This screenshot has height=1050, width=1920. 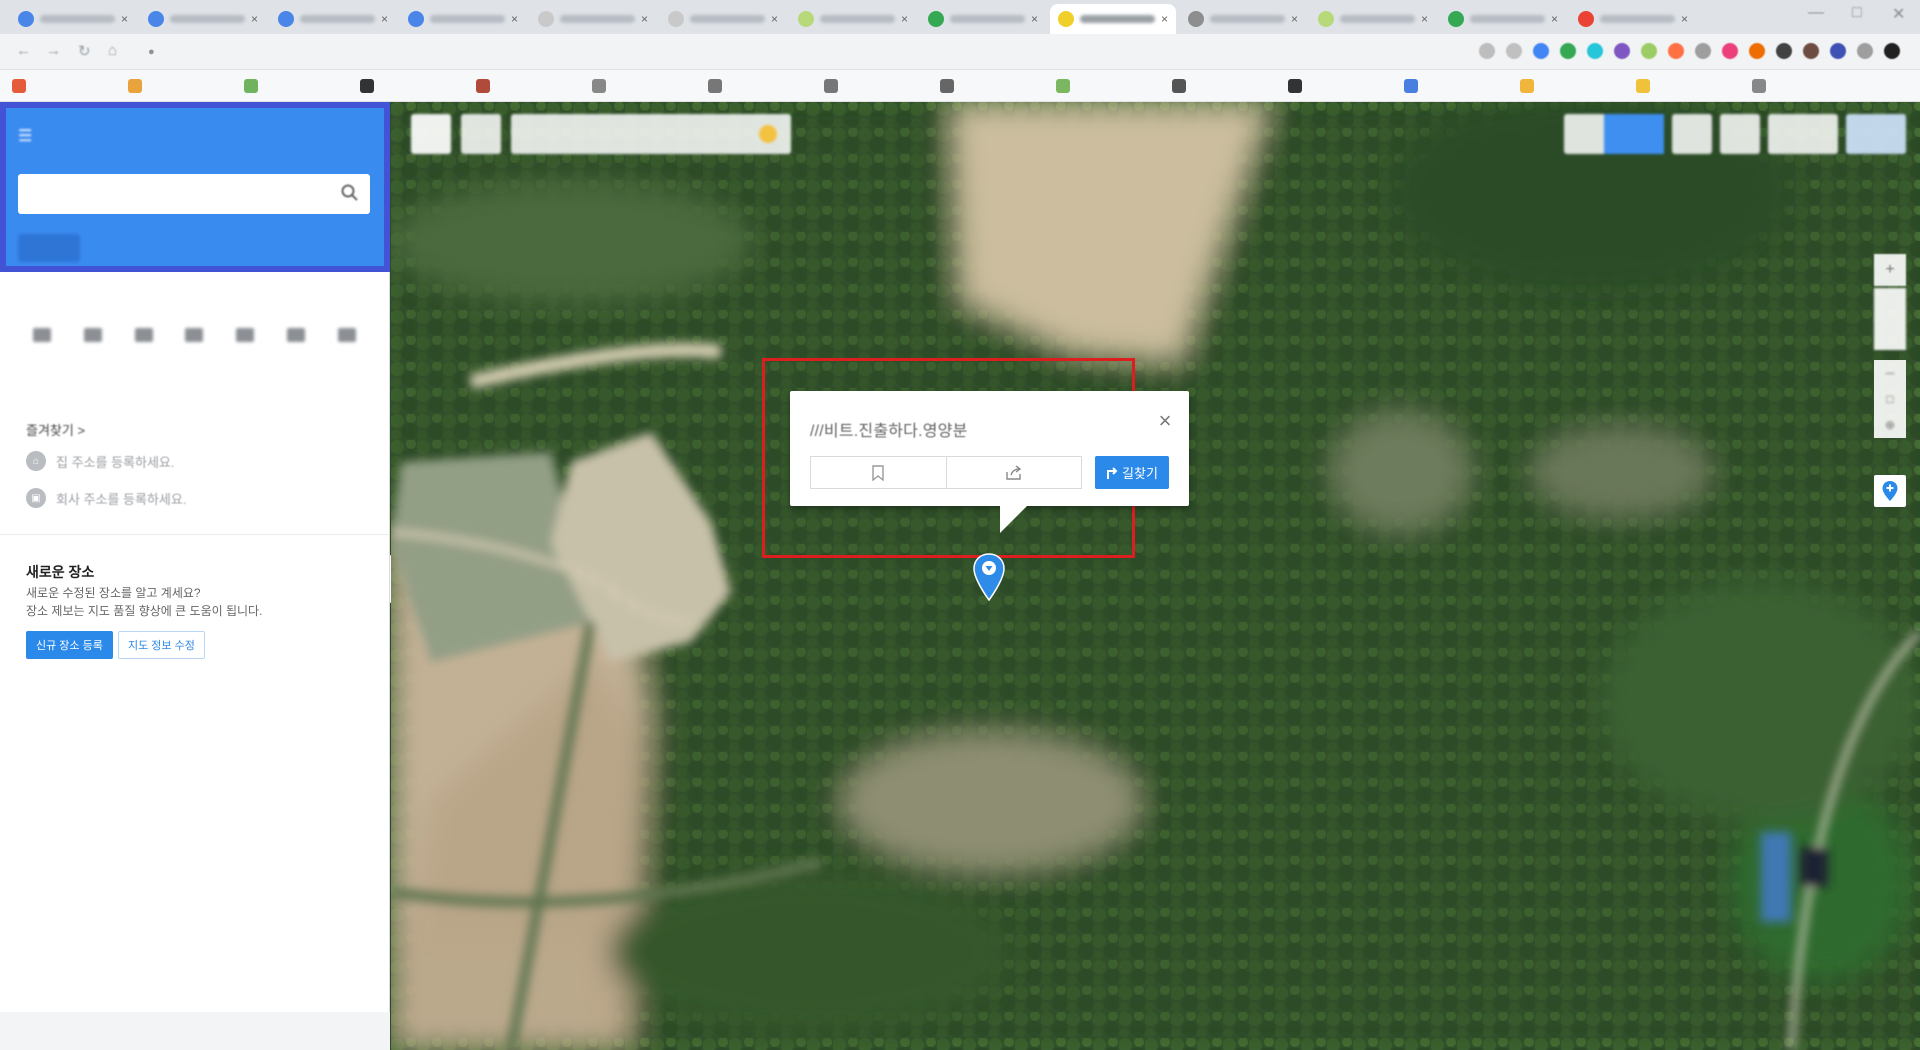 What do you see at coordinates (1890, 491) in the screenshot?
I see `location-pin-button` at bounding box center [1890, 491].